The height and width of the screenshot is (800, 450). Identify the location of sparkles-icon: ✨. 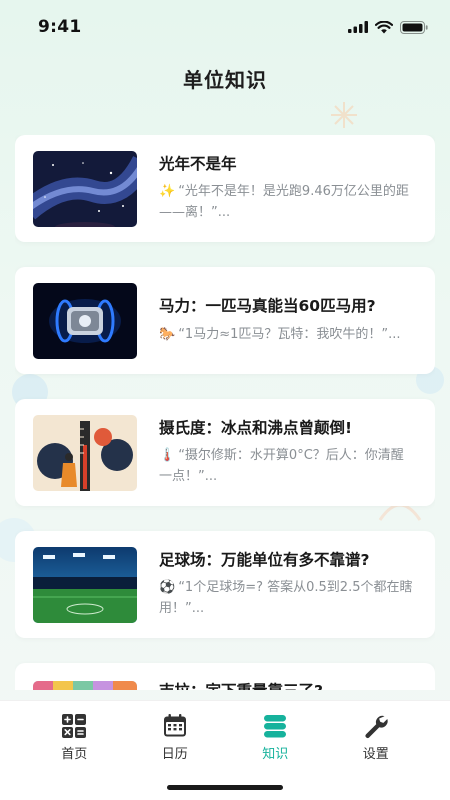
(167, 192).